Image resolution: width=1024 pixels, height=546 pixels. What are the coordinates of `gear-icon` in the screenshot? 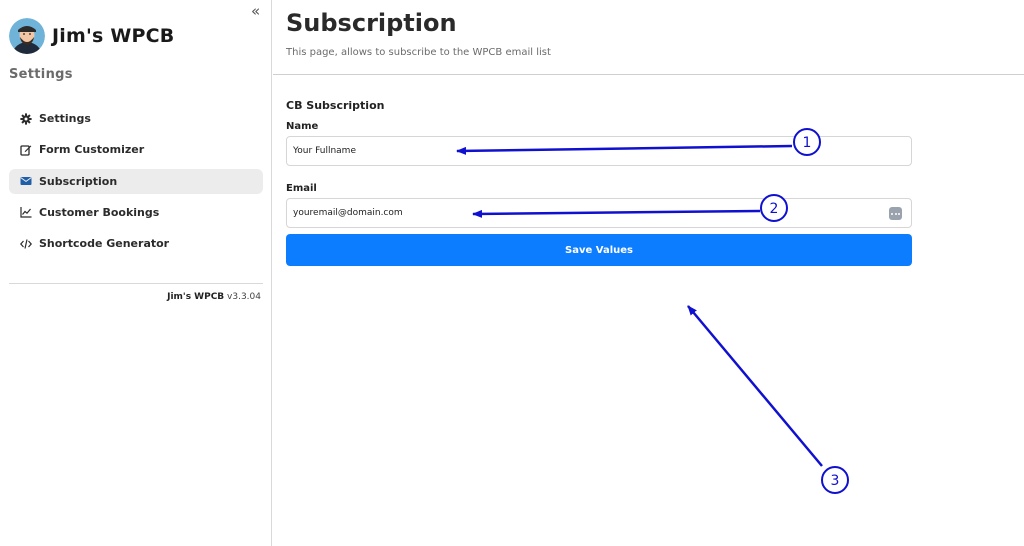 It's located at (26, 118).